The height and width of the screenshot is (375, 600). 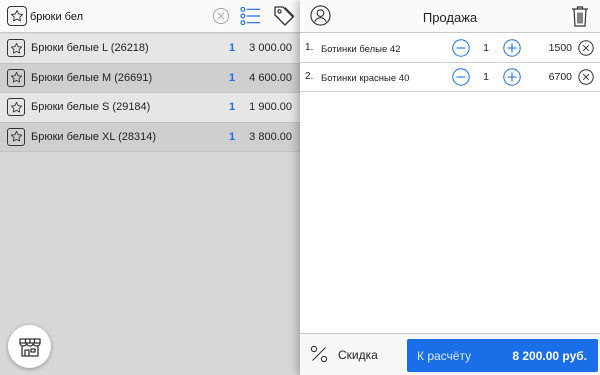 What do you see at coordinates (150, 49) in the screenshot?
I see `list-item: Брюки белые L (26218) 1 3 000.00` at bounding box center [150, 49].